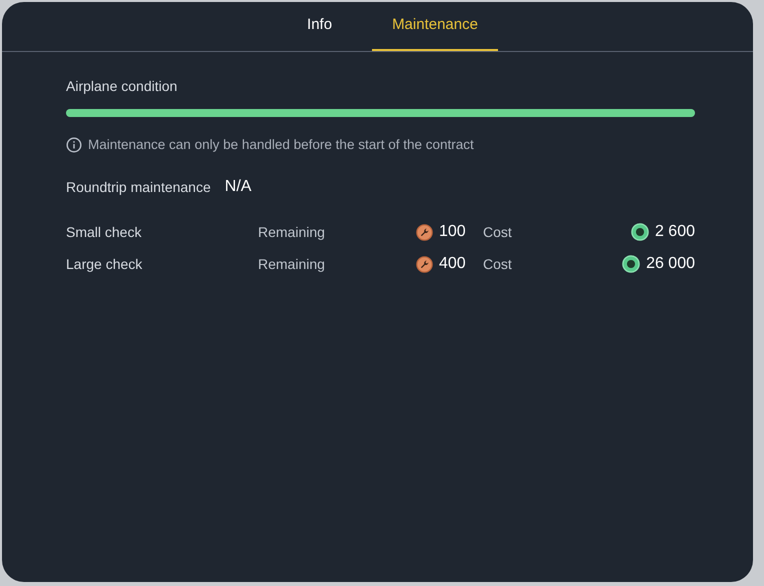 The height and width of the screenshot is (586, 764). Describe the element at coordinates (674, 232) in the screenshot. I see `cost-value: 2 600` at that location.